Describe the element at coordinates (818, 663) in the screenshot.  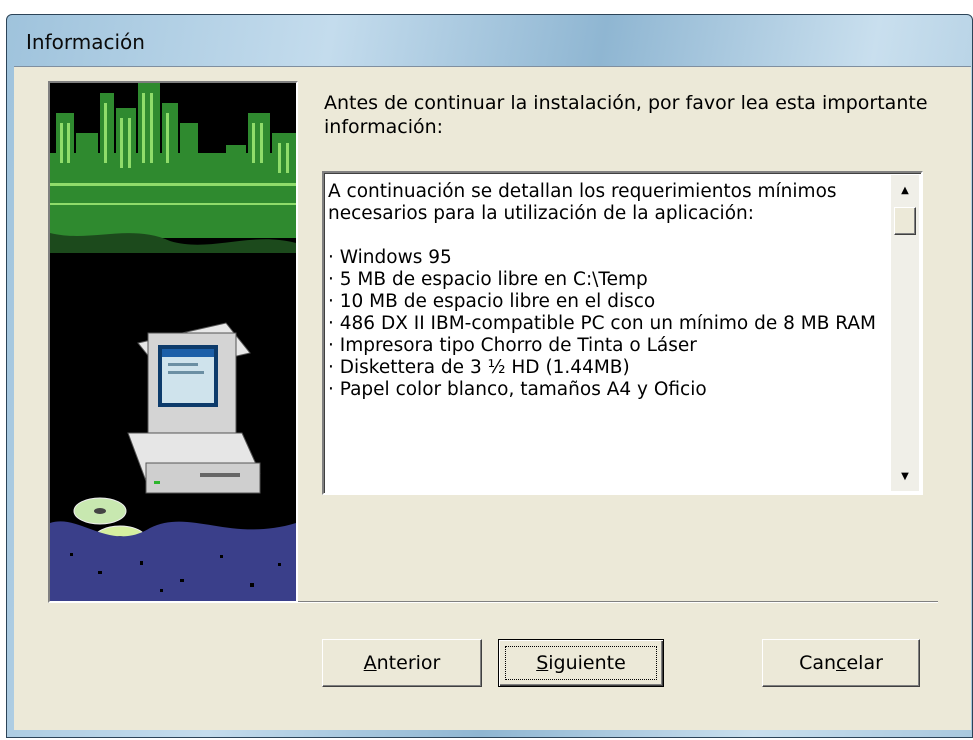
I see `cancel-button-label-pre: Can` at that location.